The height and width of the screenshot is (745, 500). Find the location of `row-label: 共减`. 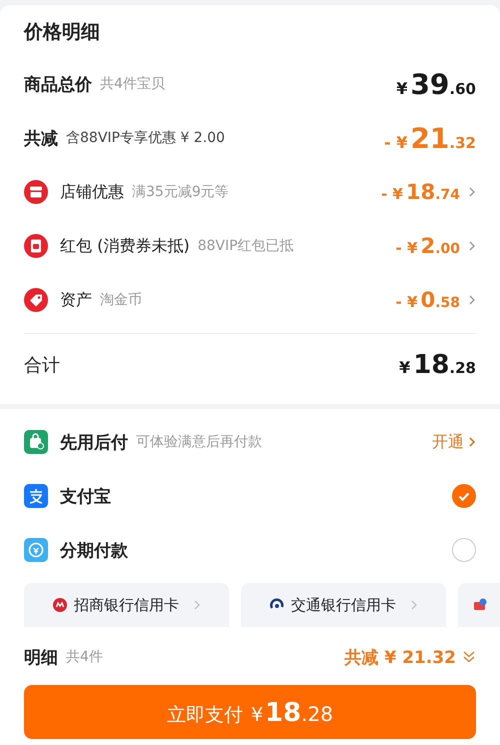

row-label: 共减 is located at coordinates (41, 139).